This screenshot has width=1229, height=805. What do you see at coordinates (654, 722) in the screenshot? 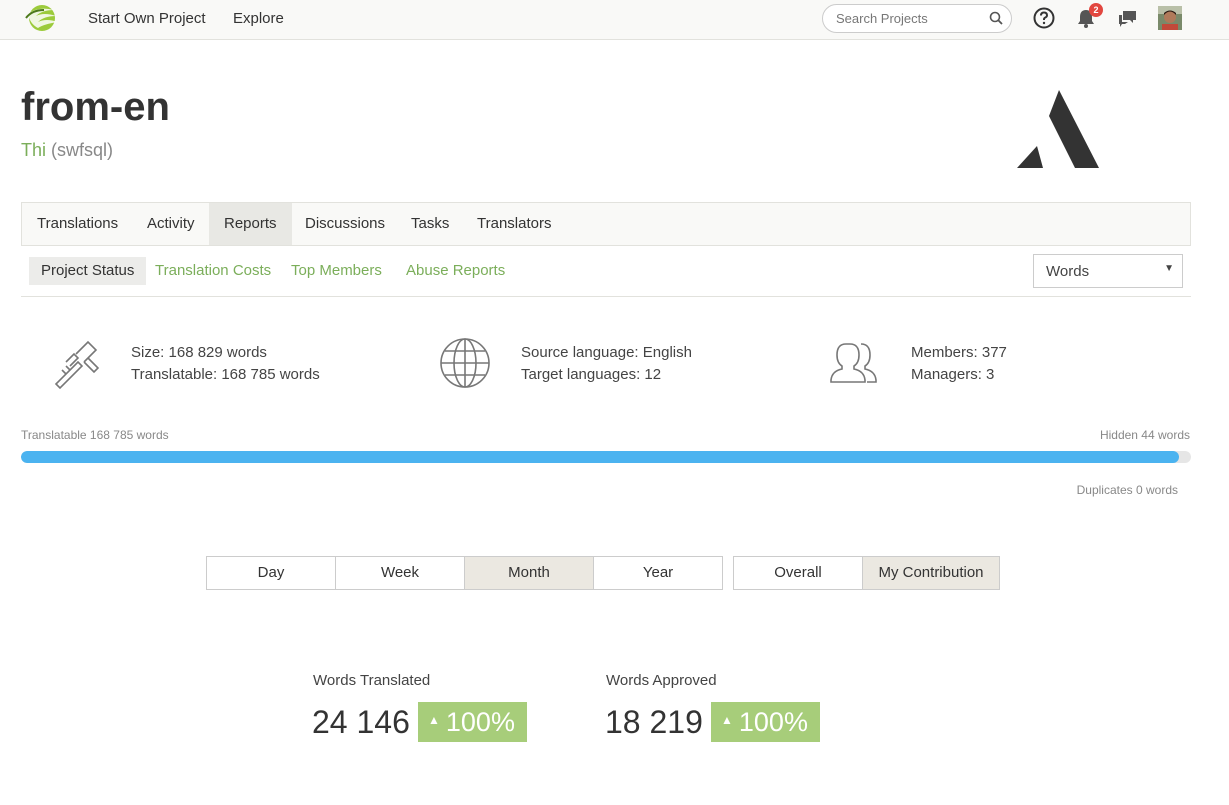
I see `words-approved-value: 18 219` at bounding box center [654, 722].